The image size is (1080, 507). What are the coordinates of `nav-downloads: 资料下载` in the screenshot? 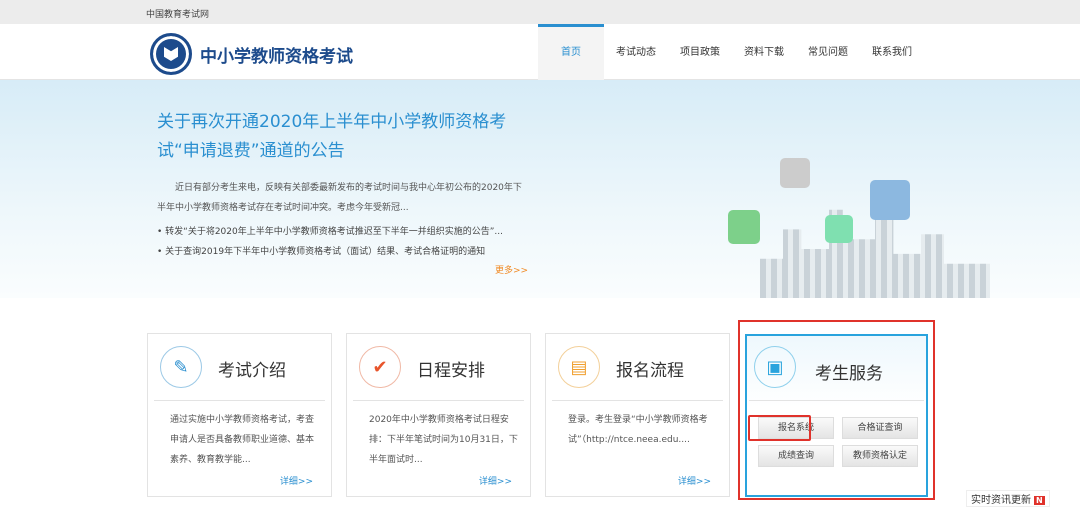 It's located at (764, 52).